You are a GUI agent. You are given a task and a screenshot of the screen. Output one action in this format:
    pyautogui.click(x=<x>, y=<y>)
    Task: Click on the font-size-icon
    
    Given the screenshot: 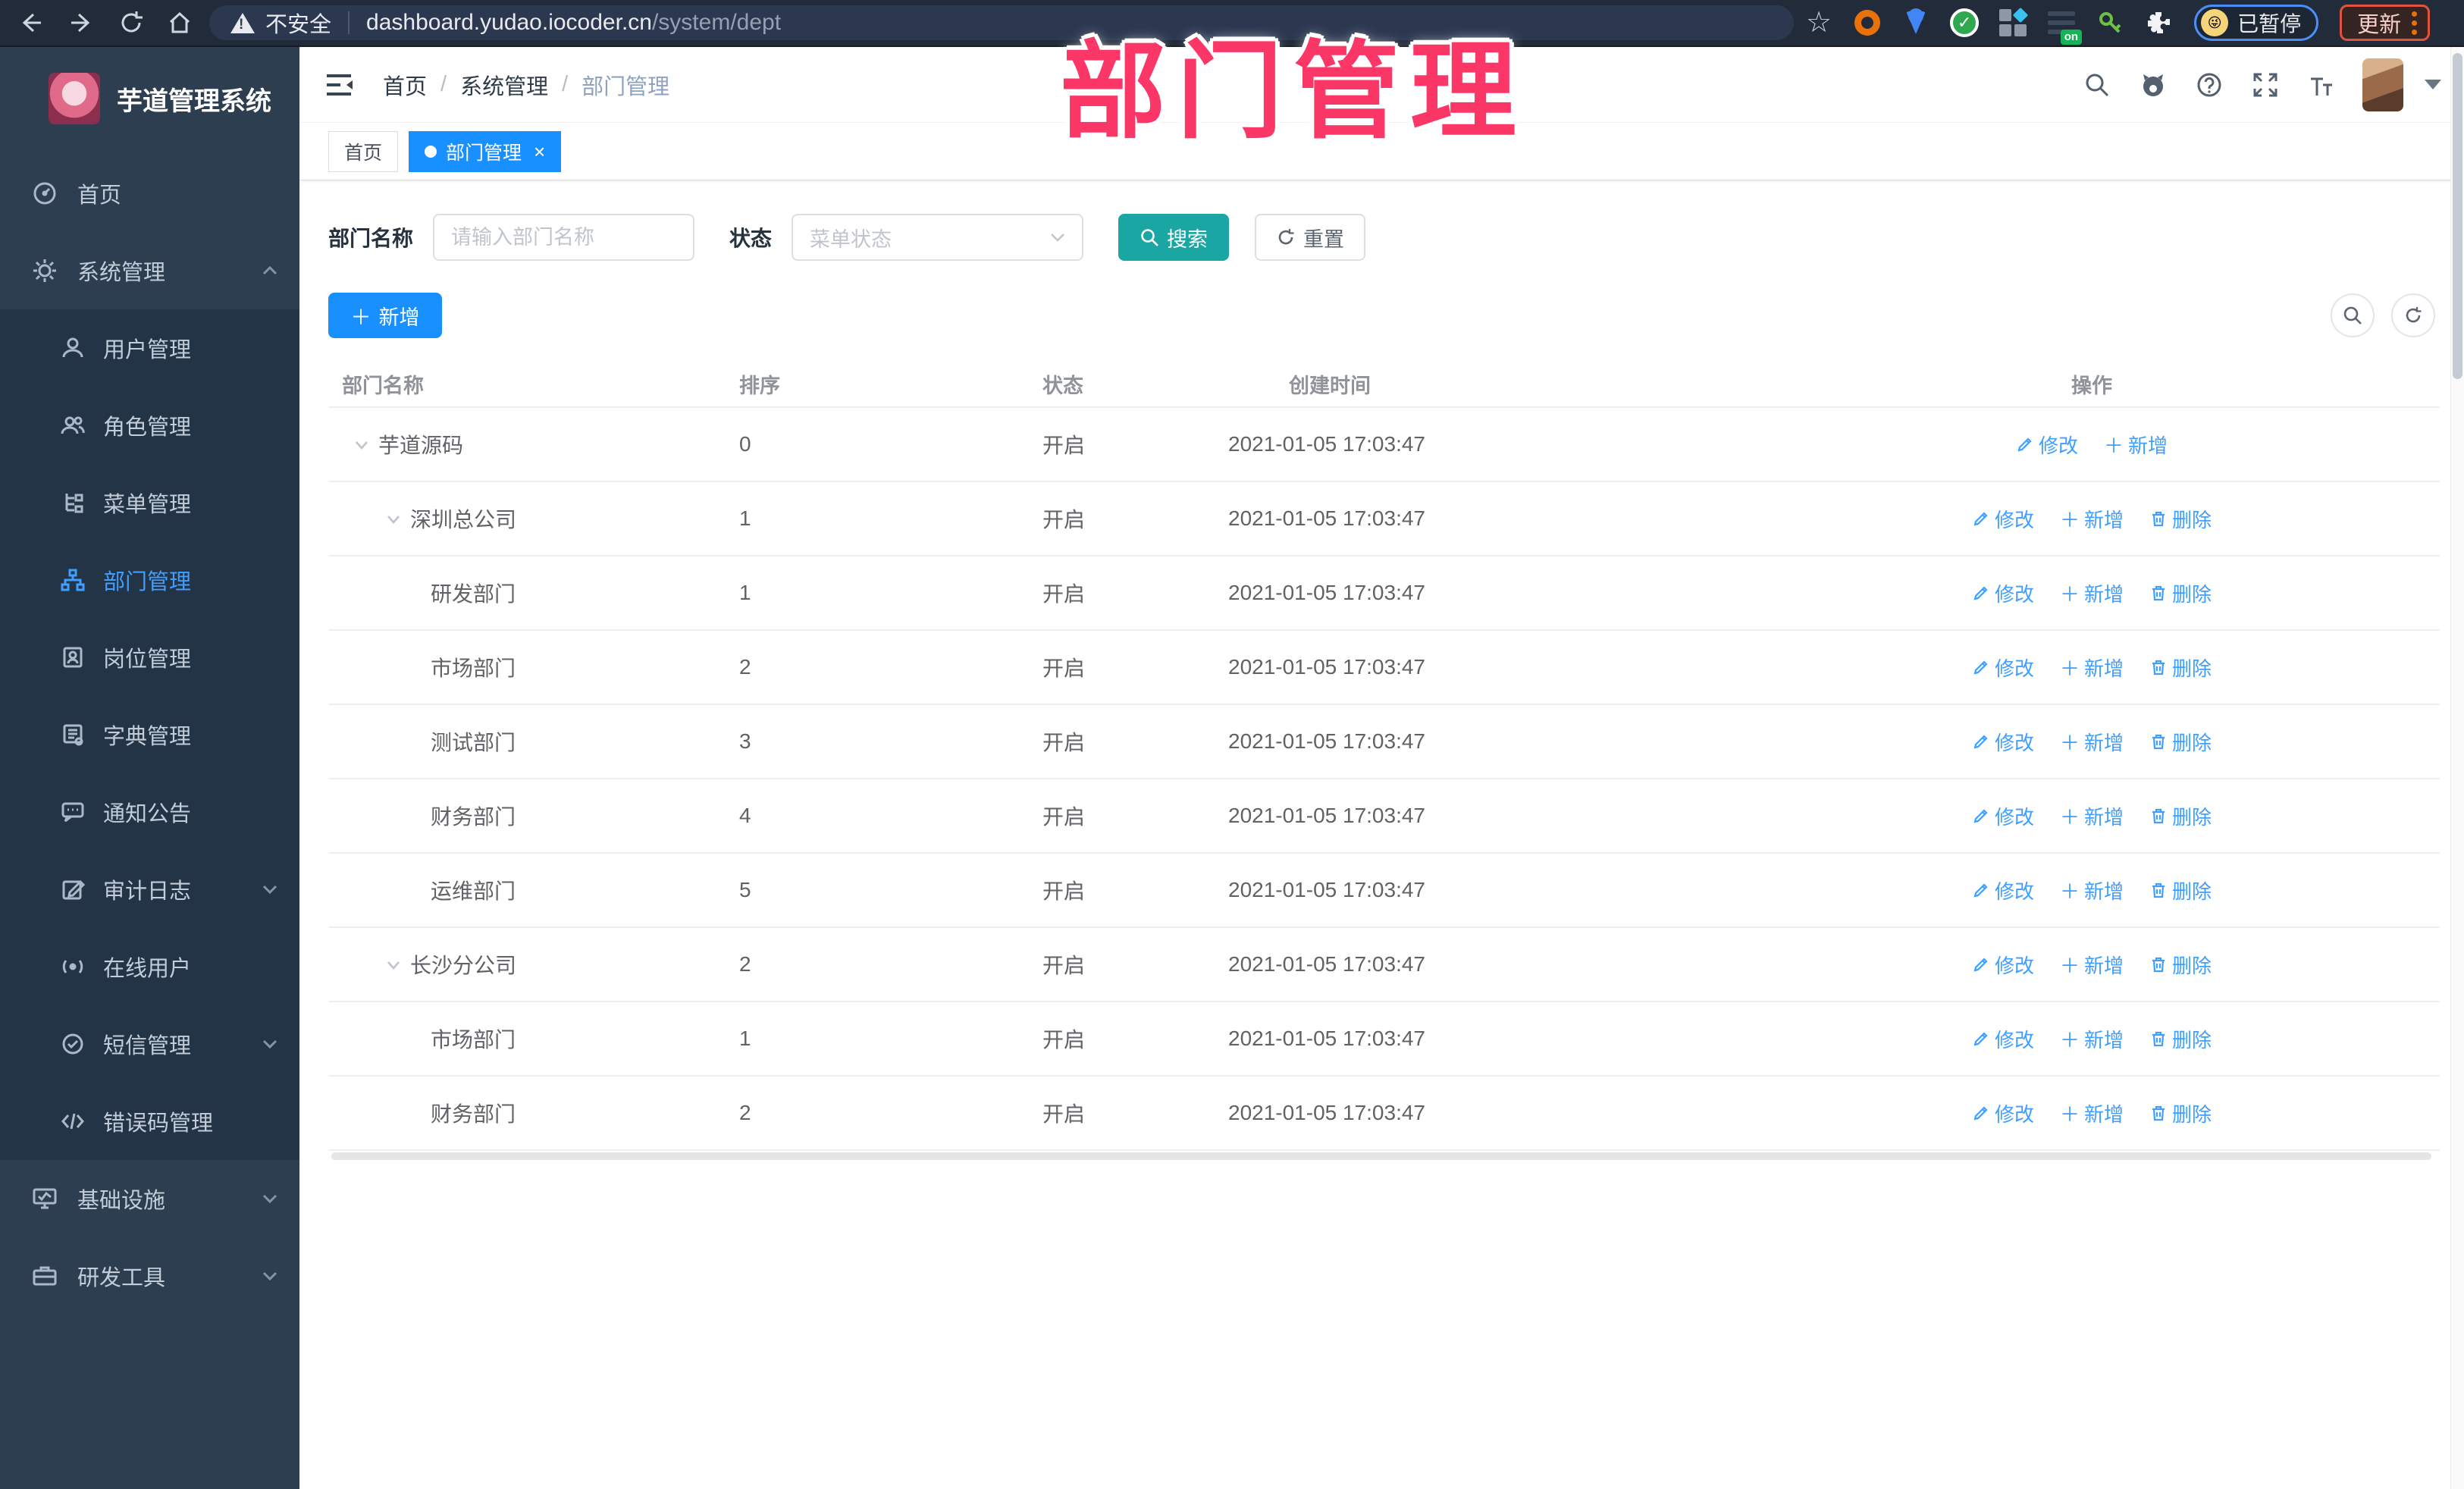 What is the action you would take?
    pyautogui.click(x=2321, y=85)
    